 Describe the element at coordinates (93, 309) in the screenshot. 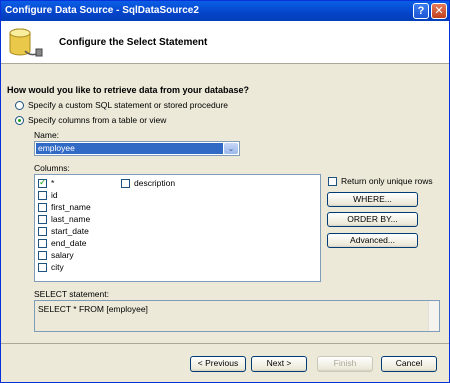

I see `select-statement-text: SELECT * FROM [employee]` at that location.